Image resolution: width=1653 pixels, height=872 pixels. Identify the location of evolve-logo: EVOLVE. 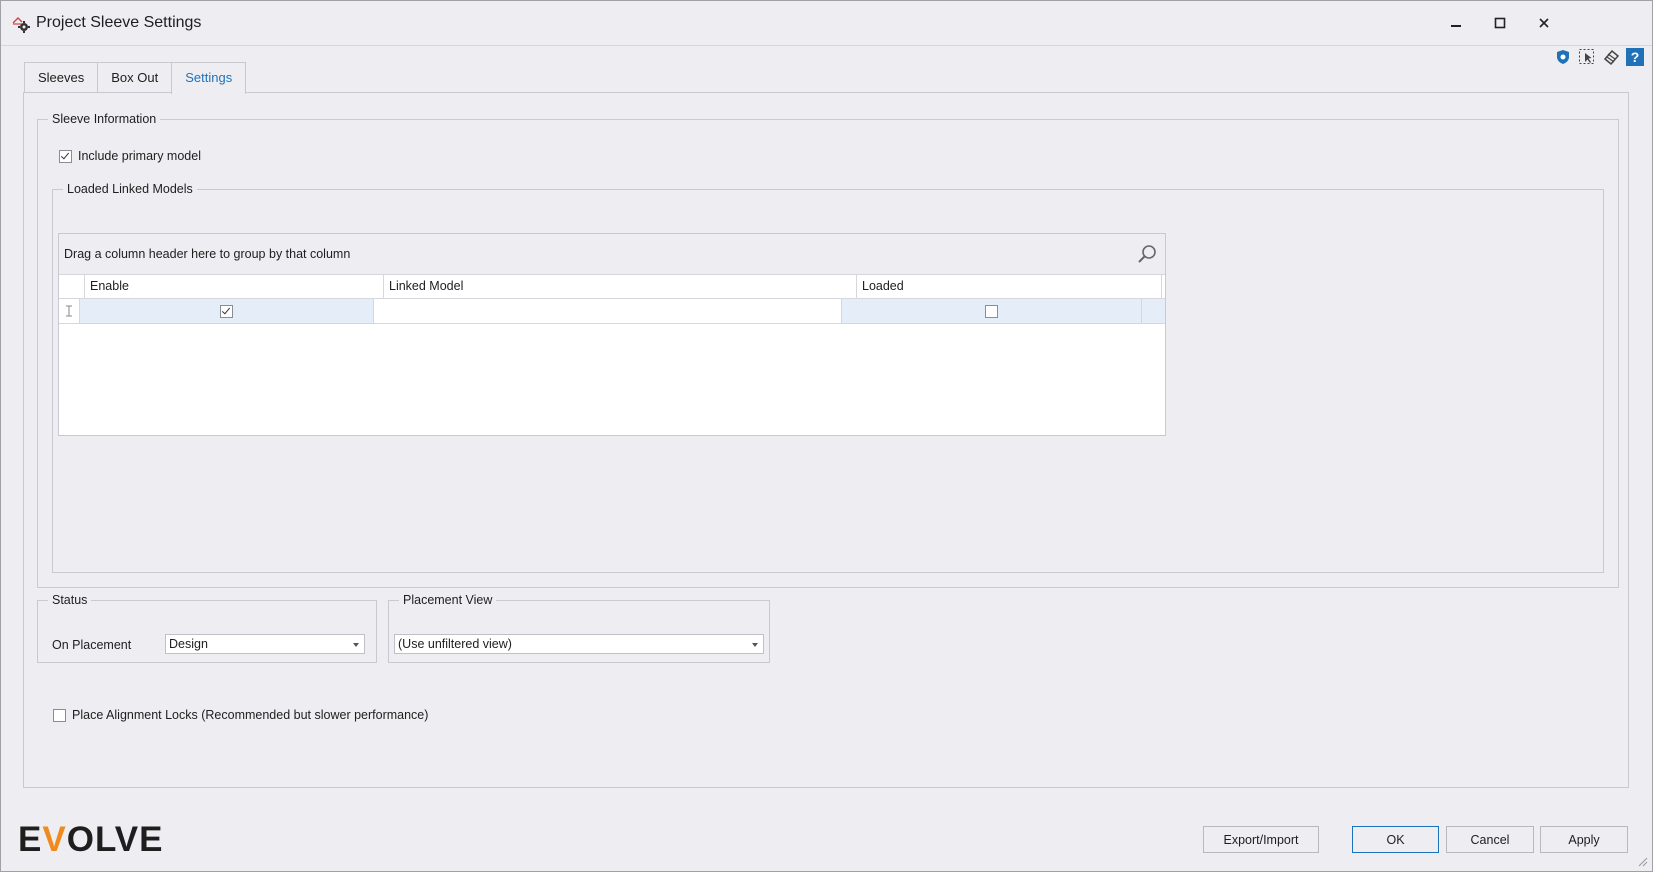
(91, 839).